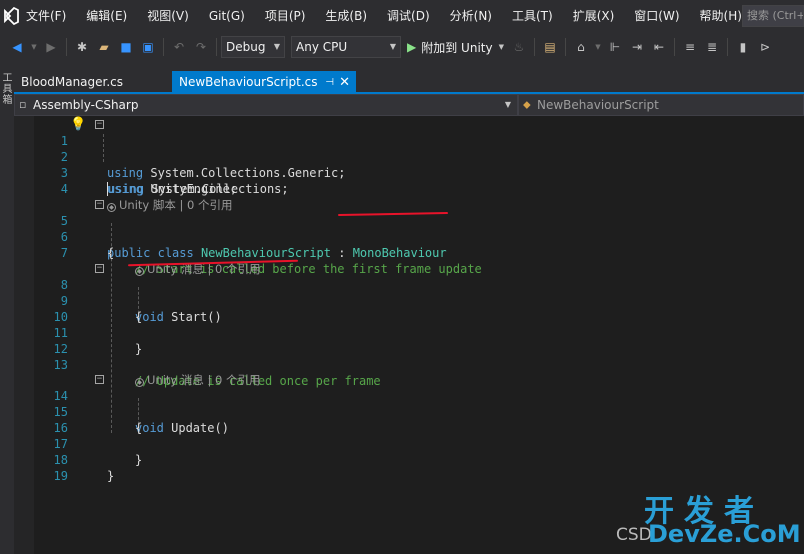 This screenshot has height=554, width=804. I want to click on back-icon: ◀, so click(17, 47).